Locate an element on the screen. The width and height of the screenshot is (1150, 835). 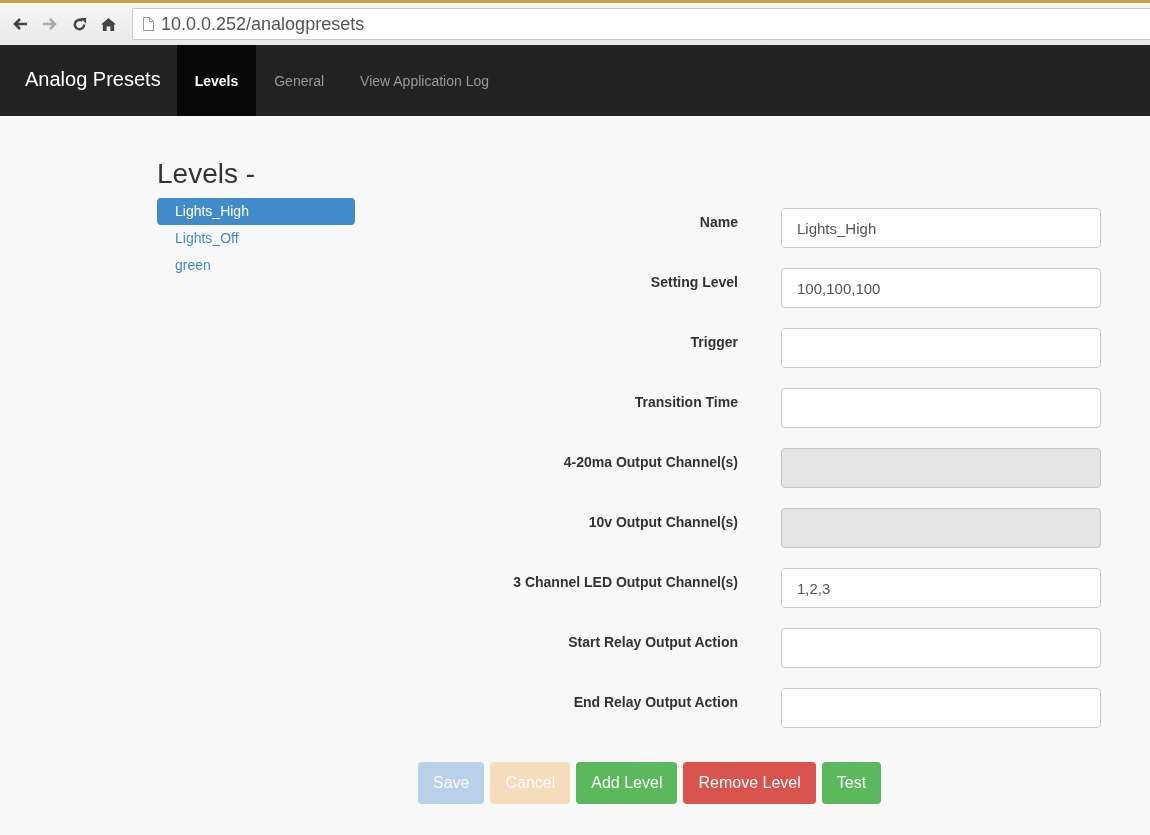
nav-tab: Levels is located at coordinates (216, 80).